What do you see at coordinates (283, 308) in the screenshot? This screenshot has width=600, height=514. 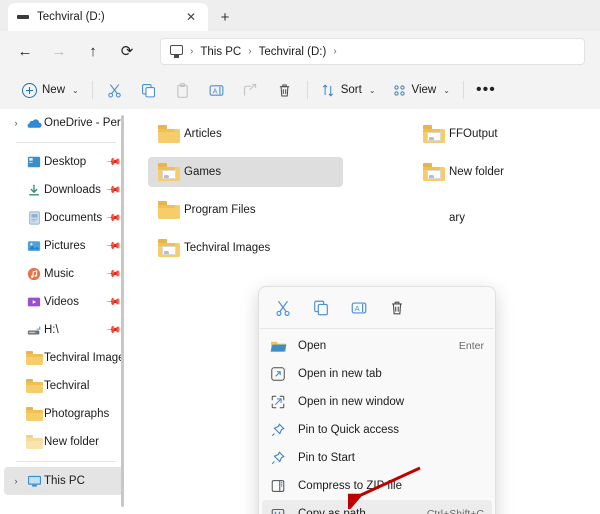 I see `cut-icon` at bounding box center [283, 308].